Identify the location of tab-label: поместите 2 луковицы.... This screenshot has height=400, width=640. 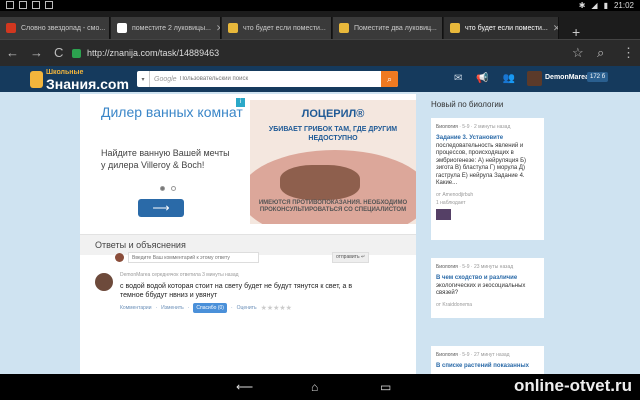
(171, 28).